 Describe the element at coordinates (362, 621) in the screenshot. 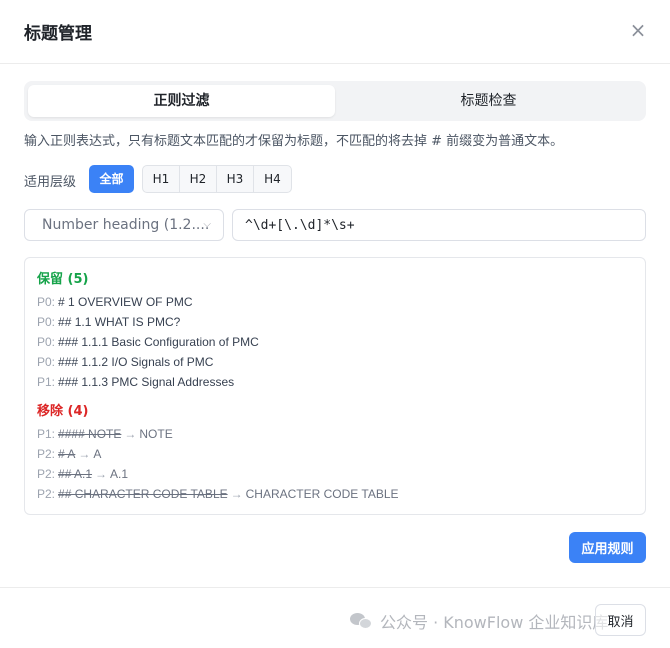

I see `wechat-icon` at that location.